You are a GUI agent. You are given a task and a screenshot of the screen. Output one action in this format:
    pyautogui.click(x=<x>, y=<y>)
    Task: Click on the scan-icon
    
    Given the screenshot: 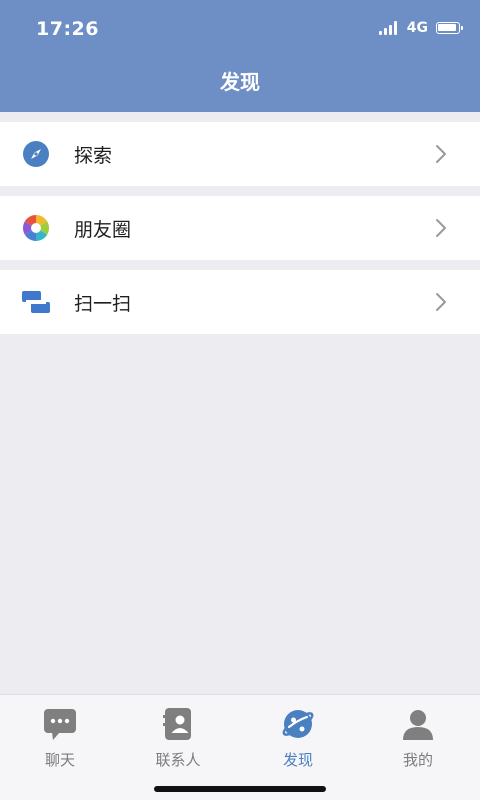 What is the action you would take?
    pyautogui.click(x=36, y=302)
    